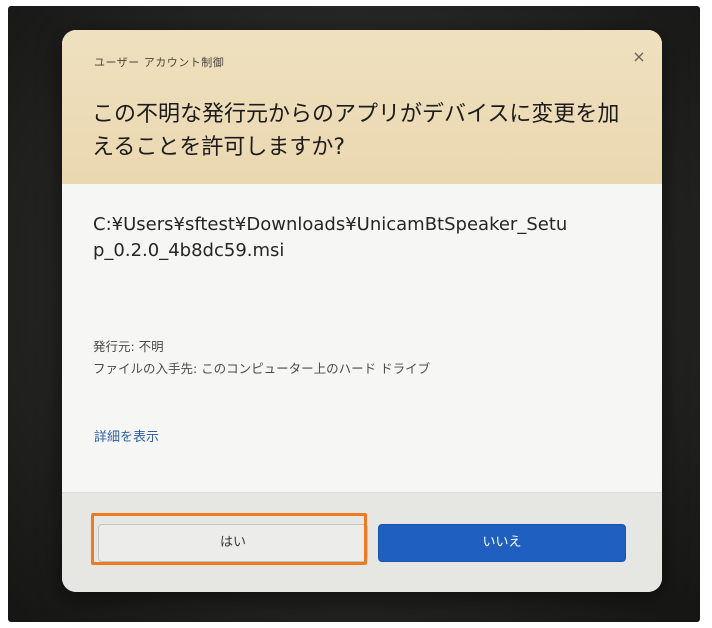 This screenshot has width=712, height=628. Describe the element at coordinates (233, 543) in the screenshot. I see `yes-button: はい` at that location.